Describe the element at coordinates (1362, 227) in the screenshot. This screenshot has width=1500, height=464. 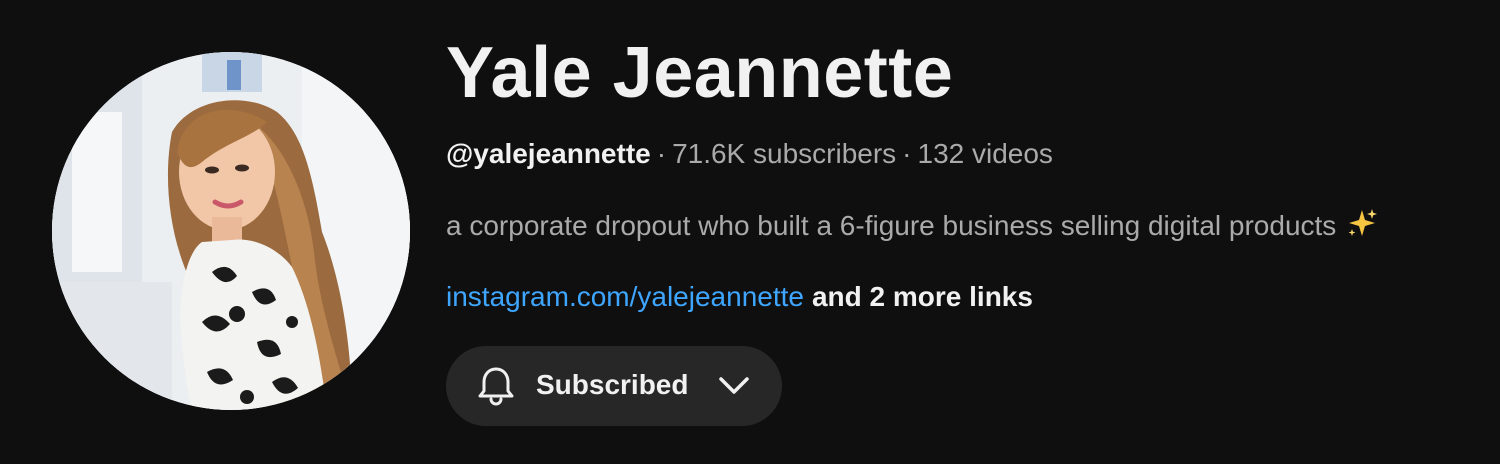
I see `sparkles-icon` at that location.